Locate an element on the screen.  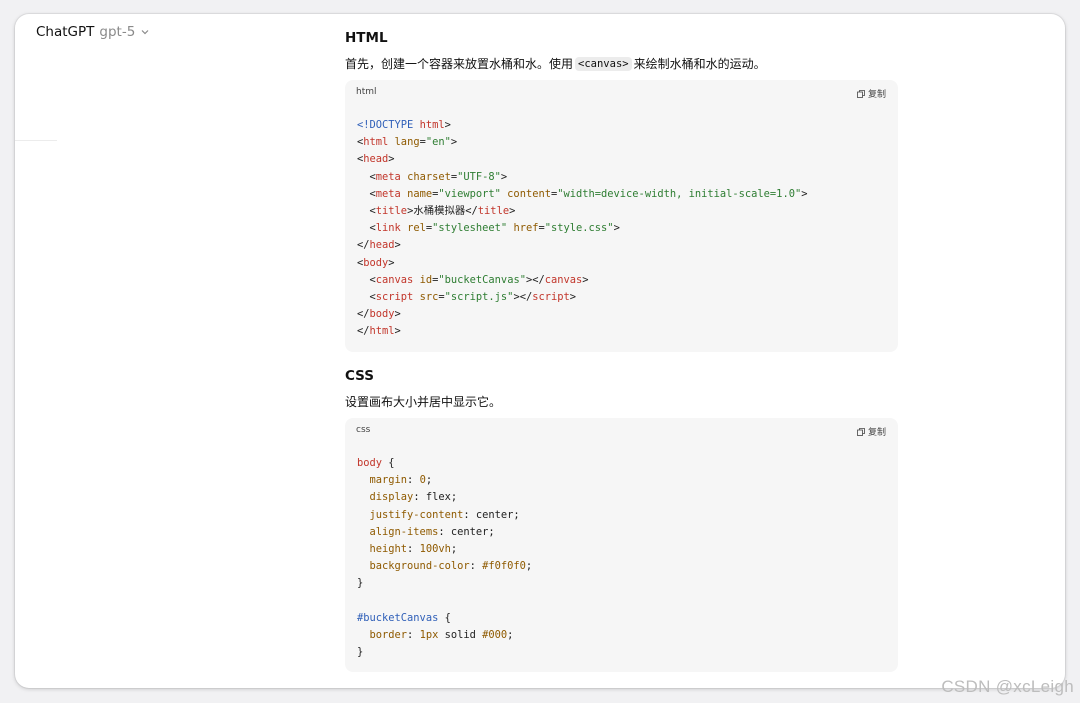
app-name: ChatGPT is located at coordinates (65, 32).